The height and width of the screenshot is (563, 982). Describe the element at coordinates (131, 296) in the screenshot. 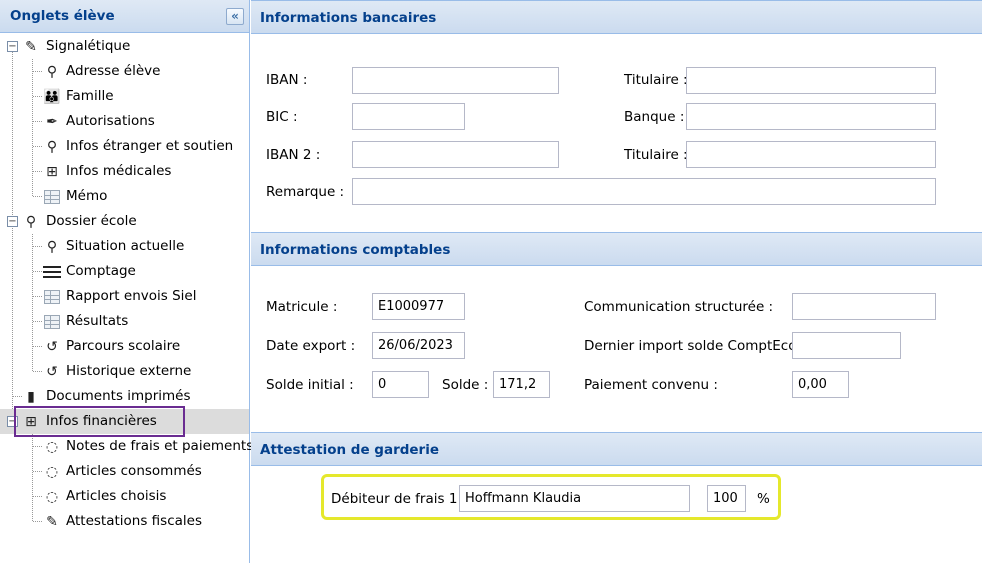

I see `tree-item-label: Rapport envois Siel` at that location.